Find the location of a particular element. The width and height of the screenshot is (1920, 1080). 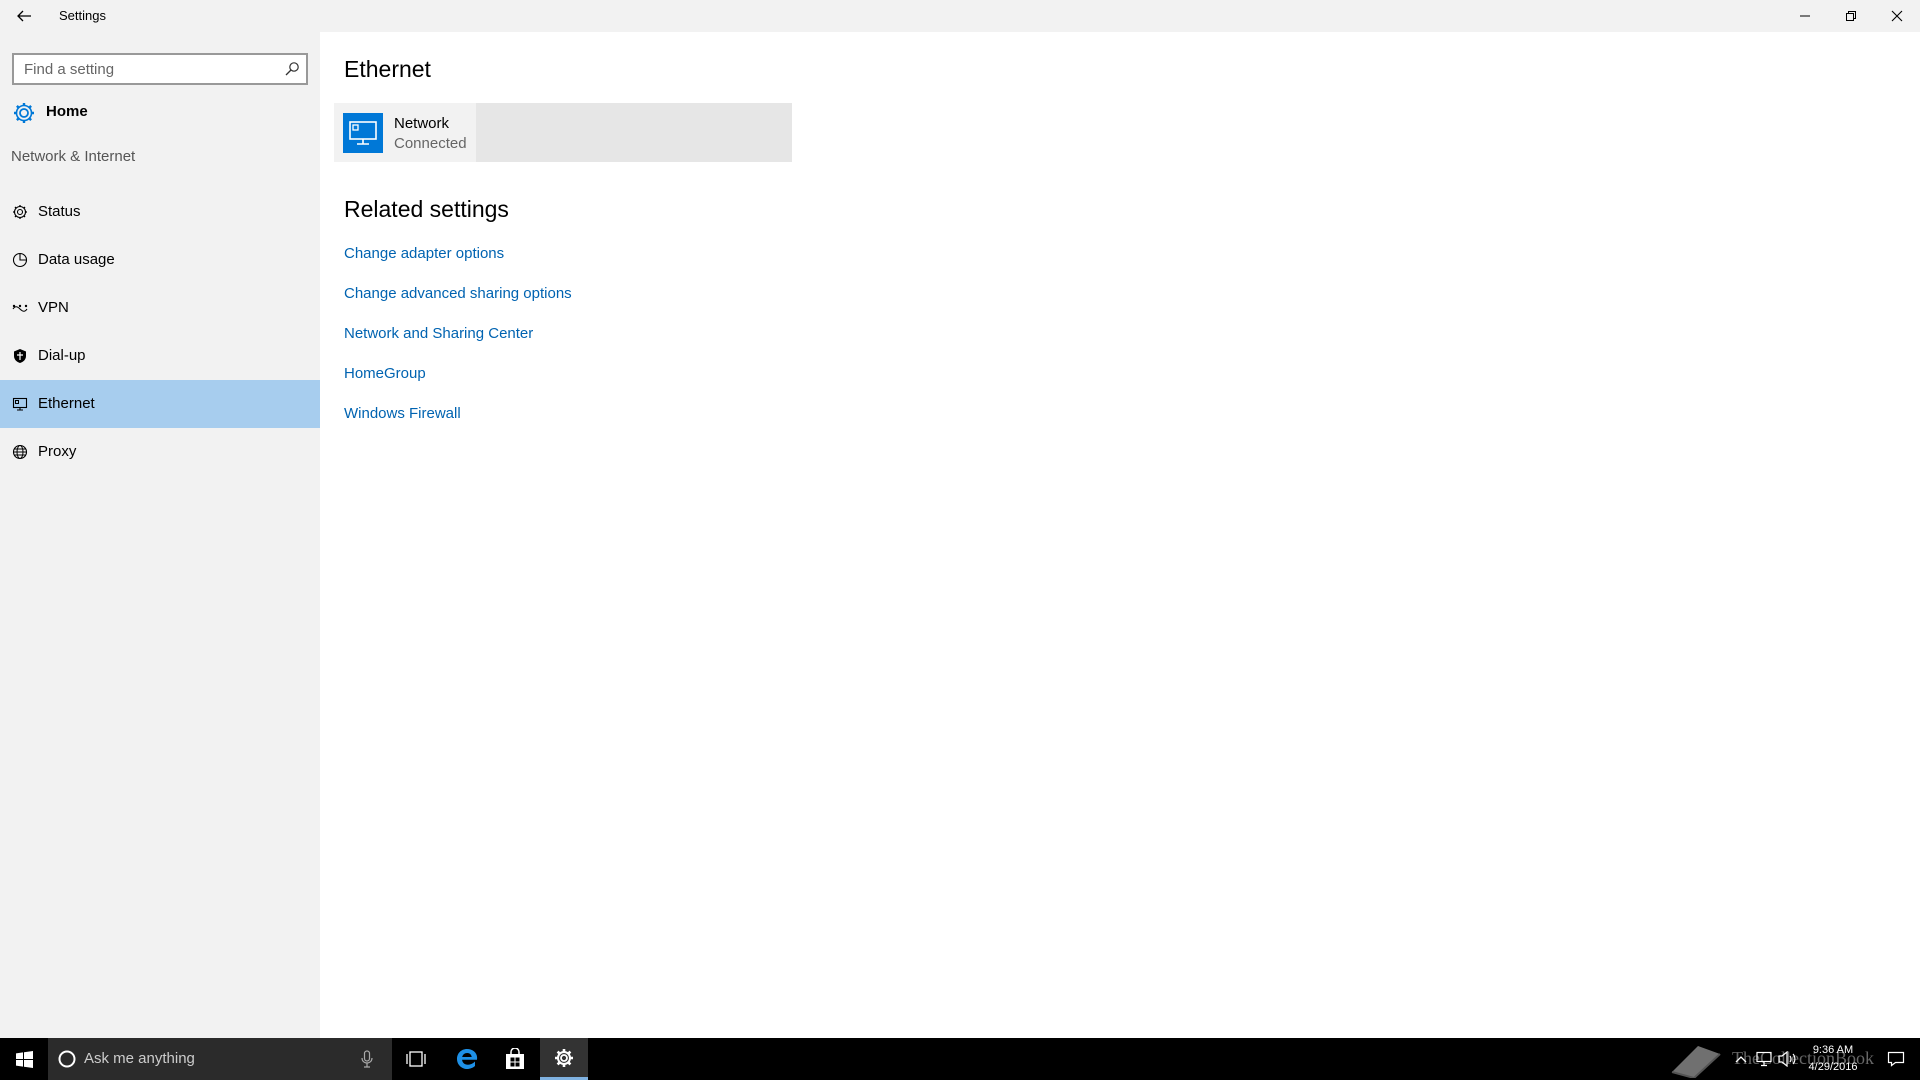

network-tray-button is located at coordinates (1764, 1059).